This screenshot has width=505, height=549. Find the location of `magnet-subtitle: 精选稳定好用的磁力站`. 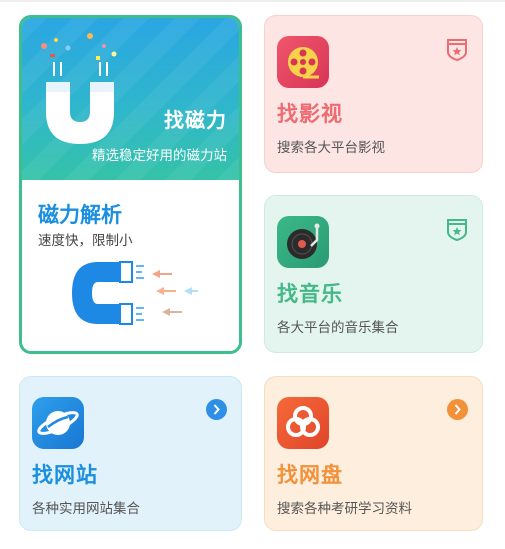

magnet-subtitle: 精选稳定好用的磁力站 is located at coordinates (159, 156).